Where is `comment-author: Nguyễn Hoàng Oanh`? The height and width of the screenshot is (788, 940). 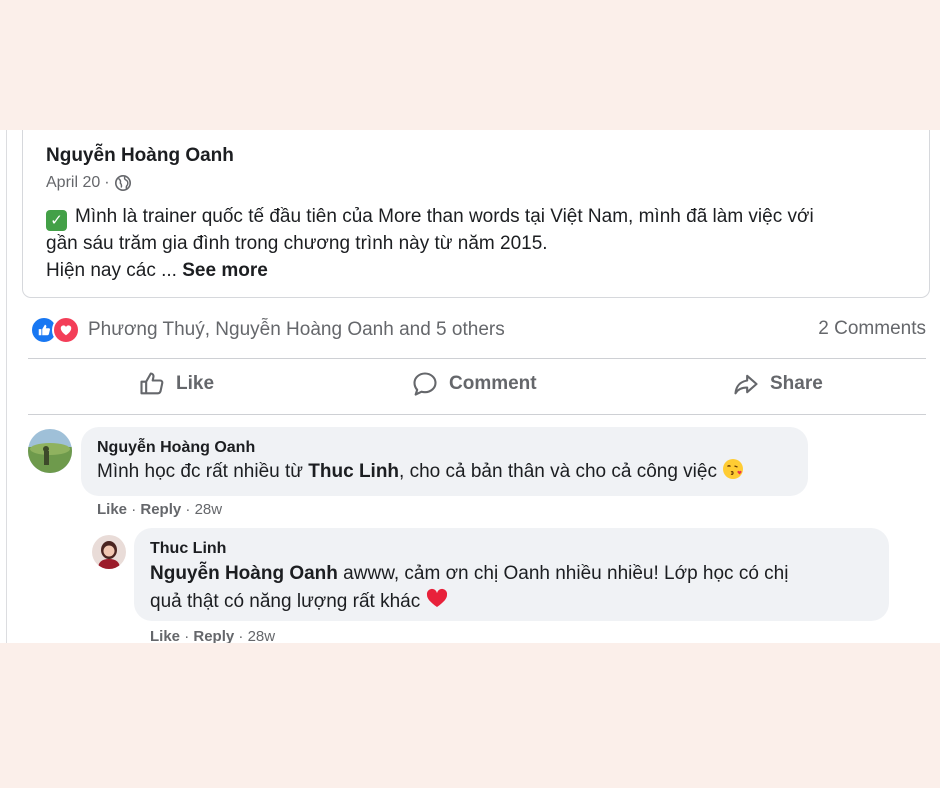 comment-author: Nguyễn Hoàng Oanh is located at coordinates (176, 448).